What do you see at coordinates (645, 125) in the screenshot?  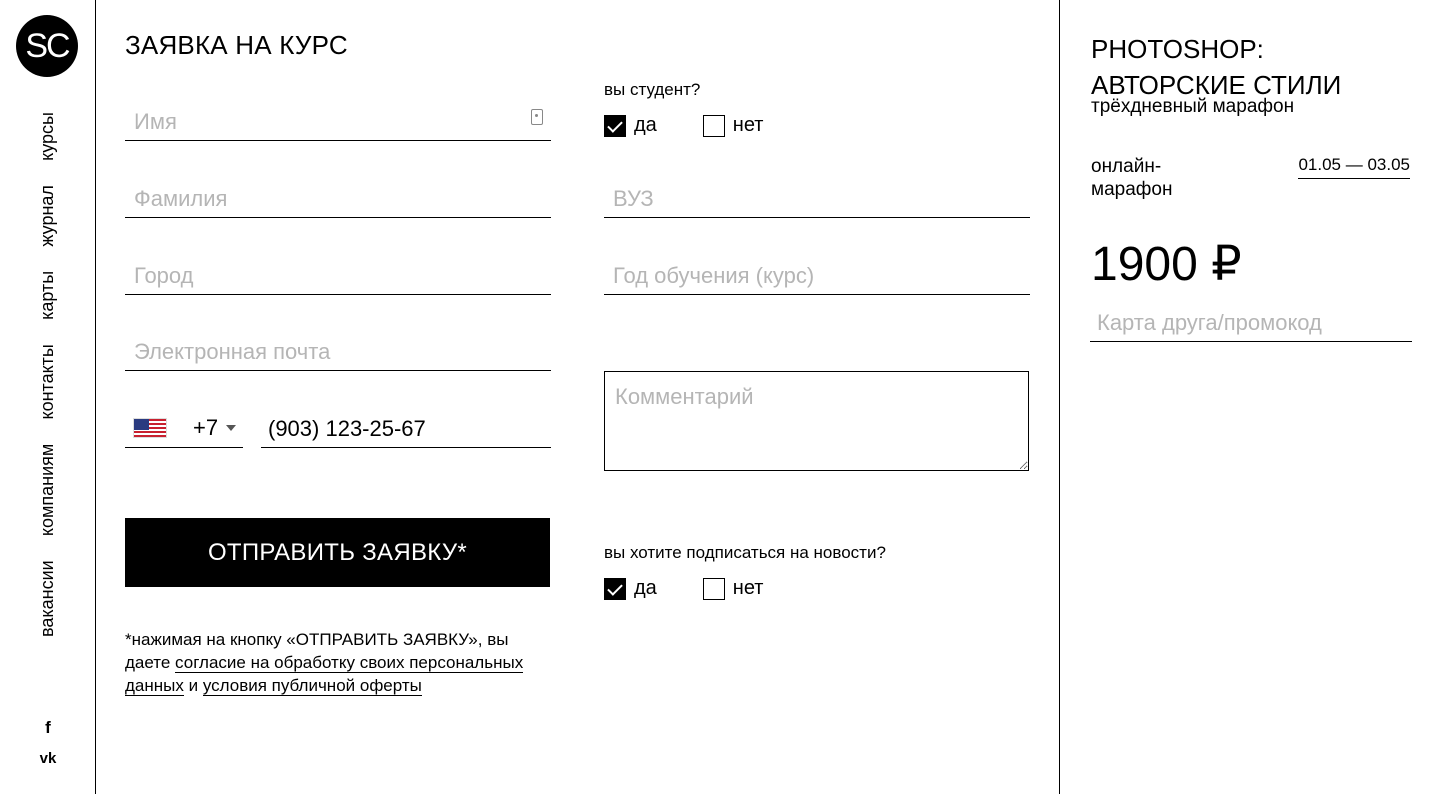 I see `student-yes-label: да` at bounding box center [645, 125].